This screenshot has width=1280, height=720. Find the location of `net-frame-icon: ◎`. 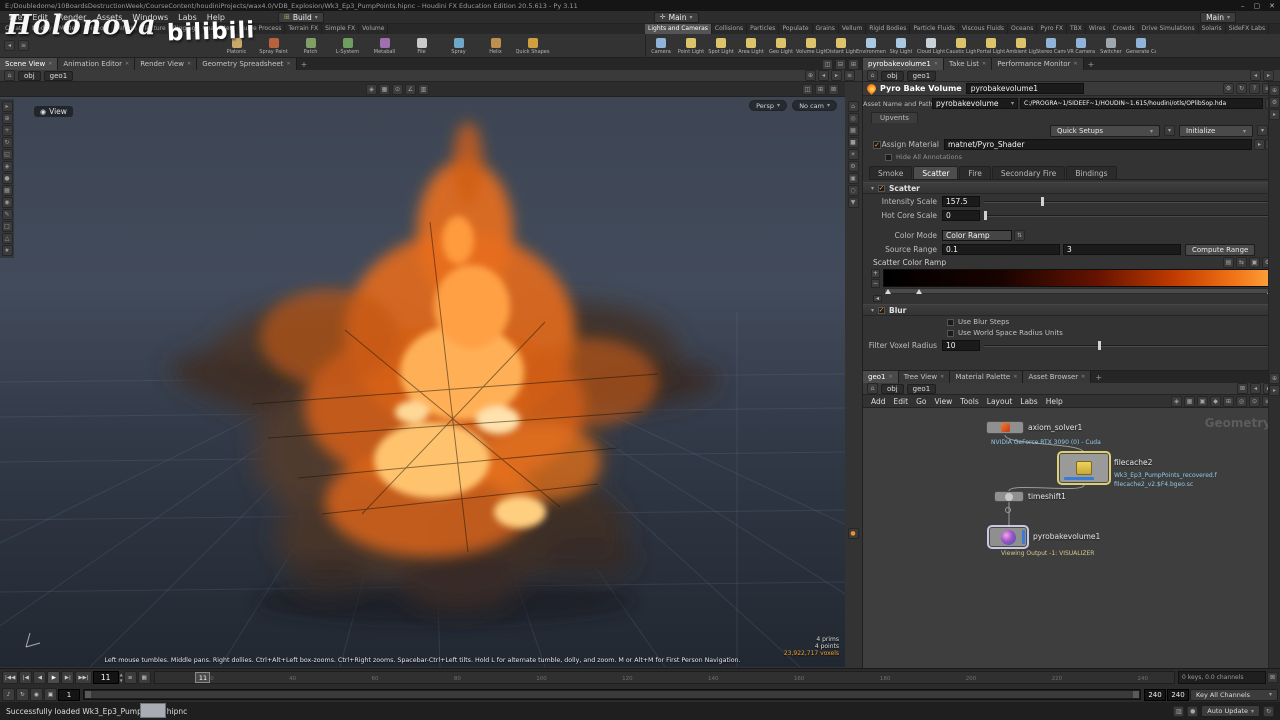

net-frame-icon: ◎ is located at coordinates (1241, 401).